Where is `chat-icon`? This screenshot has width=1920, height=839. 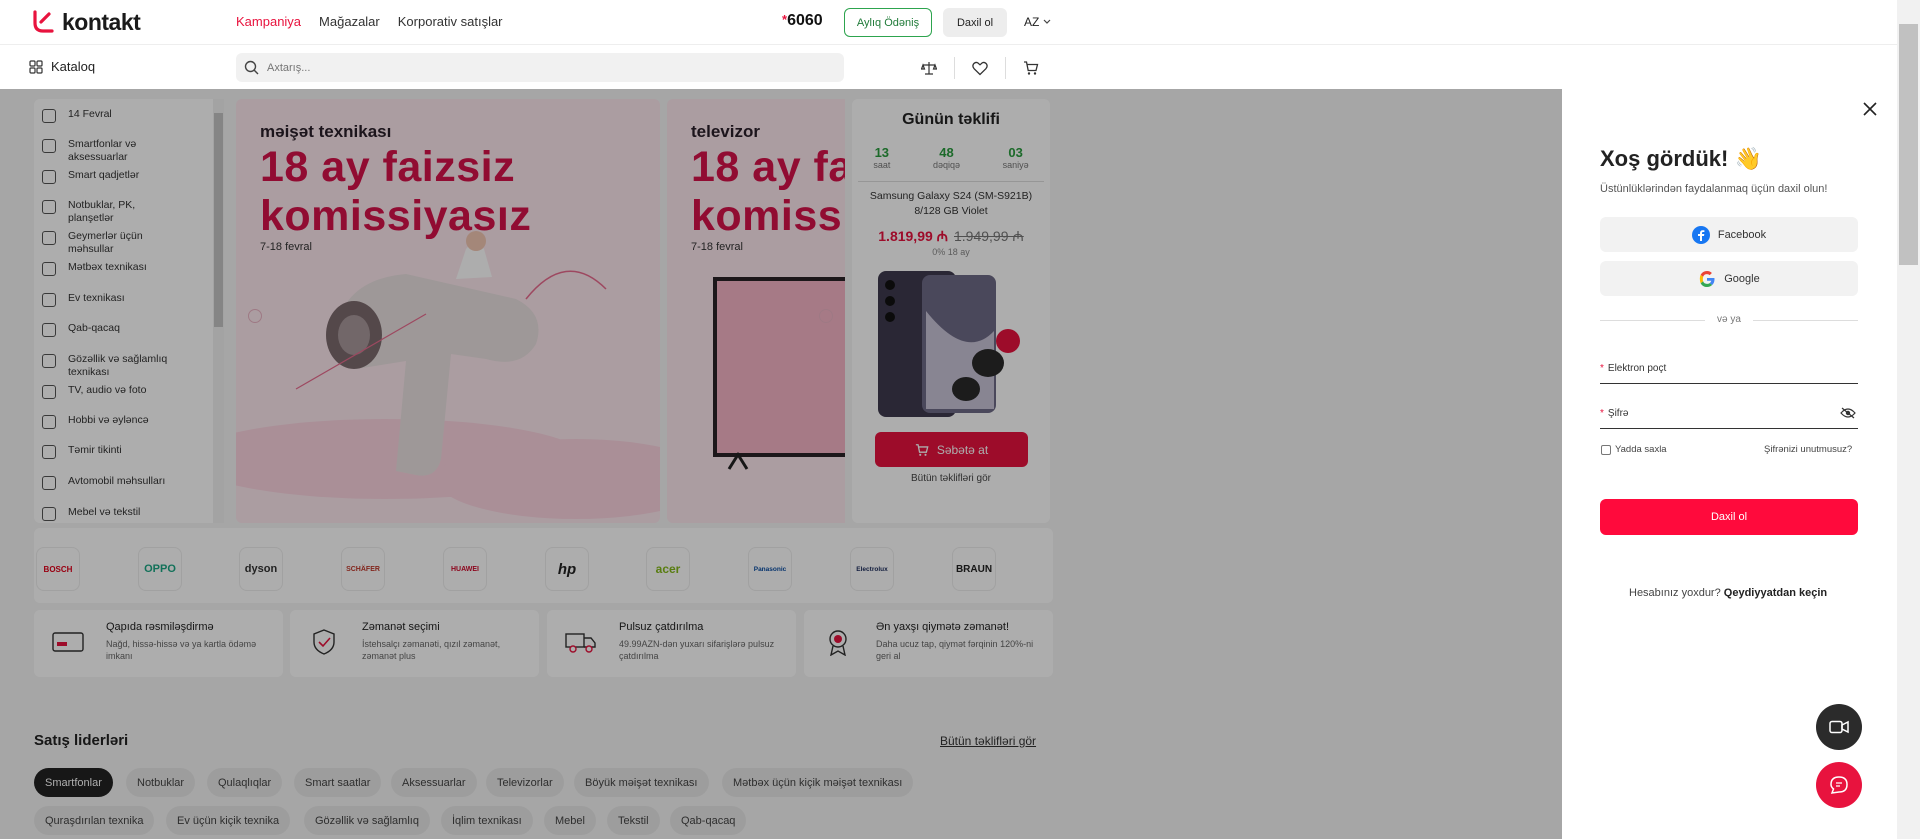 chat-icon is located at coordinates (1839, 785).